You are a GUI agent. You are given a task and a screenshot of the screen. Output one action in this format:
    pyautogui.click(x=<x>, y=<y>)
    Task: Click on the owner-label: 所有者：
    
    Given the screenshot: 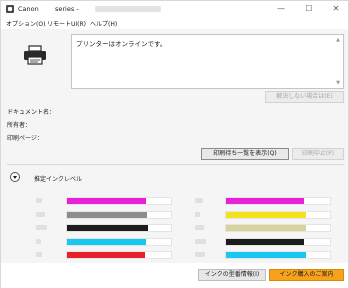 What is the action you would take?
    pyautogui.click(x=19, y=125)
    